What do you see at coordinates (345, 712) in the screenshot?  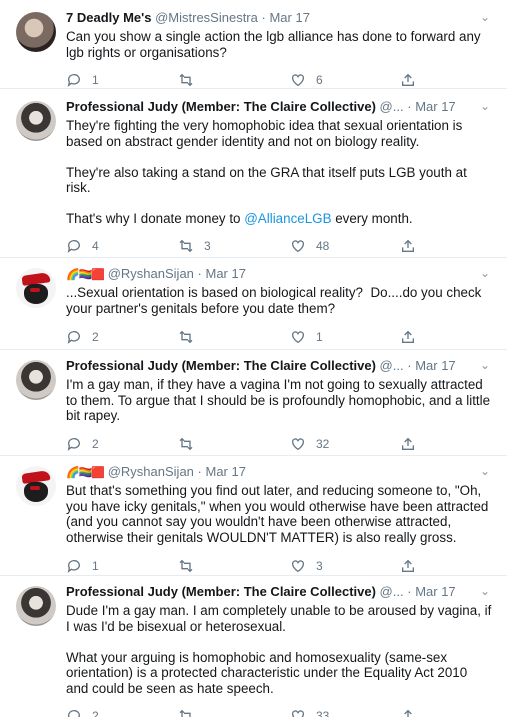 I see `like-button: 33` at bounding box center [345, 712].